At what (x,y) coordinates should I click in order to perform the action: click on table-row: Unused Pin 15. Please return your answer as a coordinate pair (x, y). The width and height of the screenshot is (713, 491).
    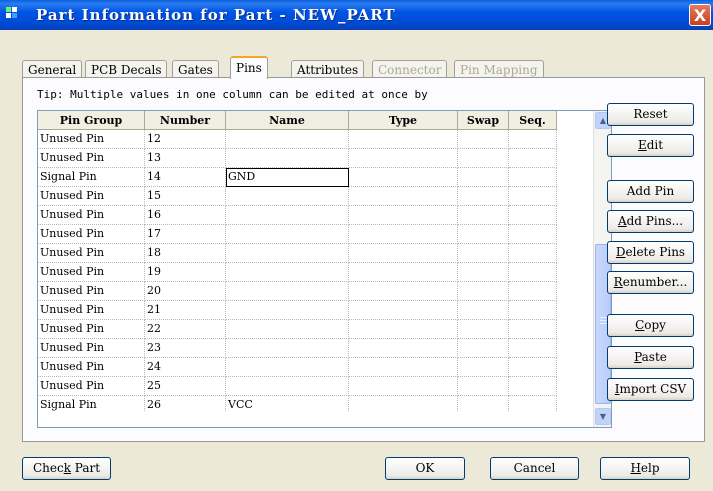
    Looking at the image, I should click on (297, 196).